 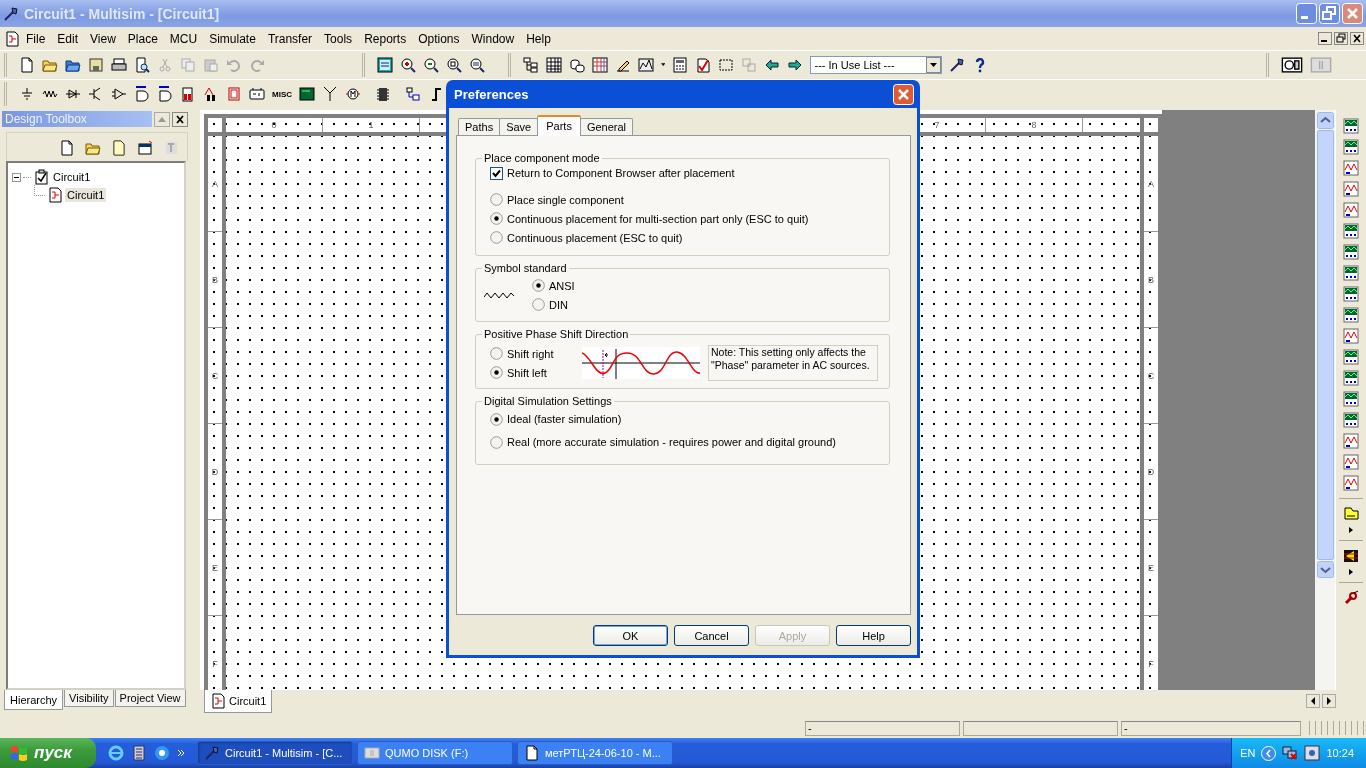 I want to click on menu-item: View, so click(x=103, y=38).